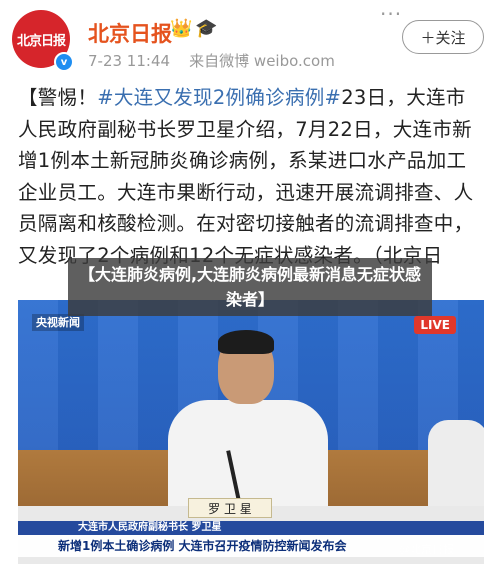 The image size is (500, 575). What do you see at coordinates (194, 29) in the screenshot?
I see `account-badges: 👑 🎓` at bounding box center [194, 29].